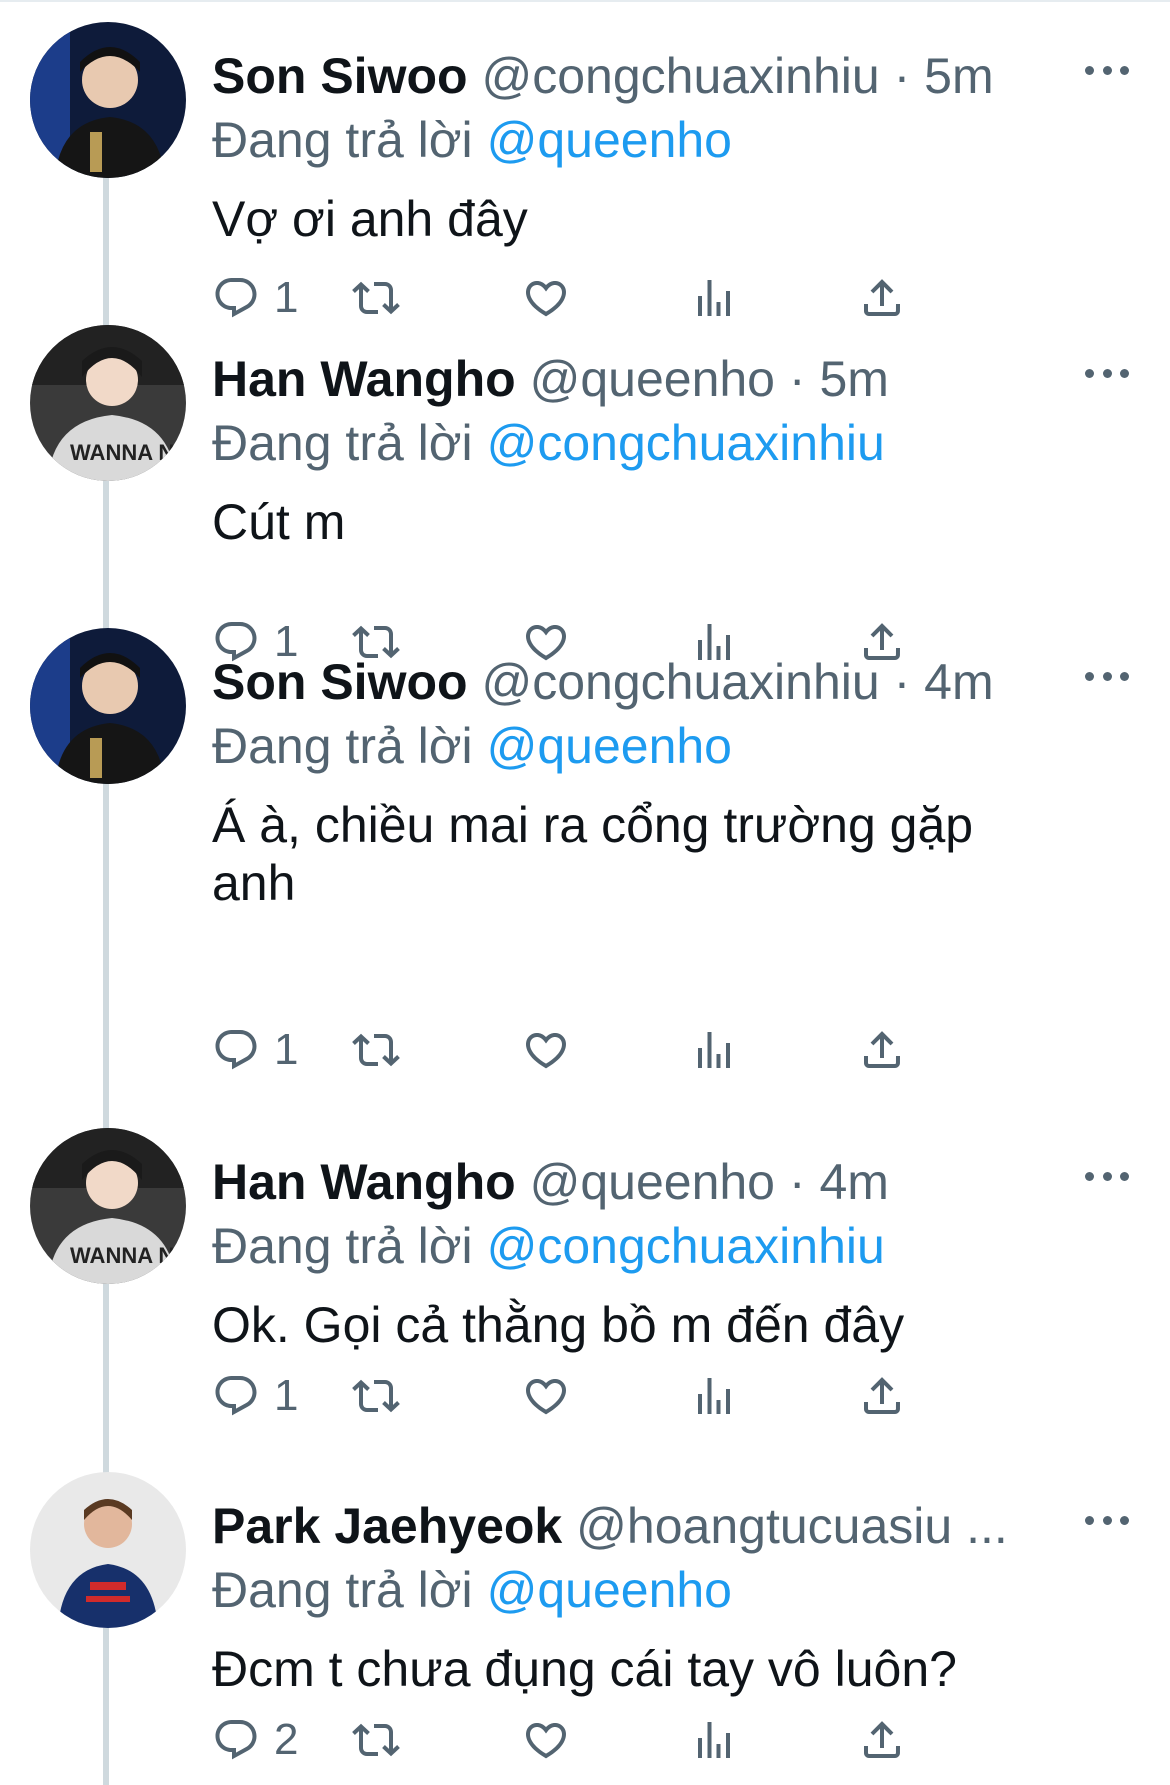 This screenshot has height=1785, width=1170. What do you see at coordinates (286, 1739) in the screenshot?
I see `reply-count: 2` at bounding box center [286, 1739].